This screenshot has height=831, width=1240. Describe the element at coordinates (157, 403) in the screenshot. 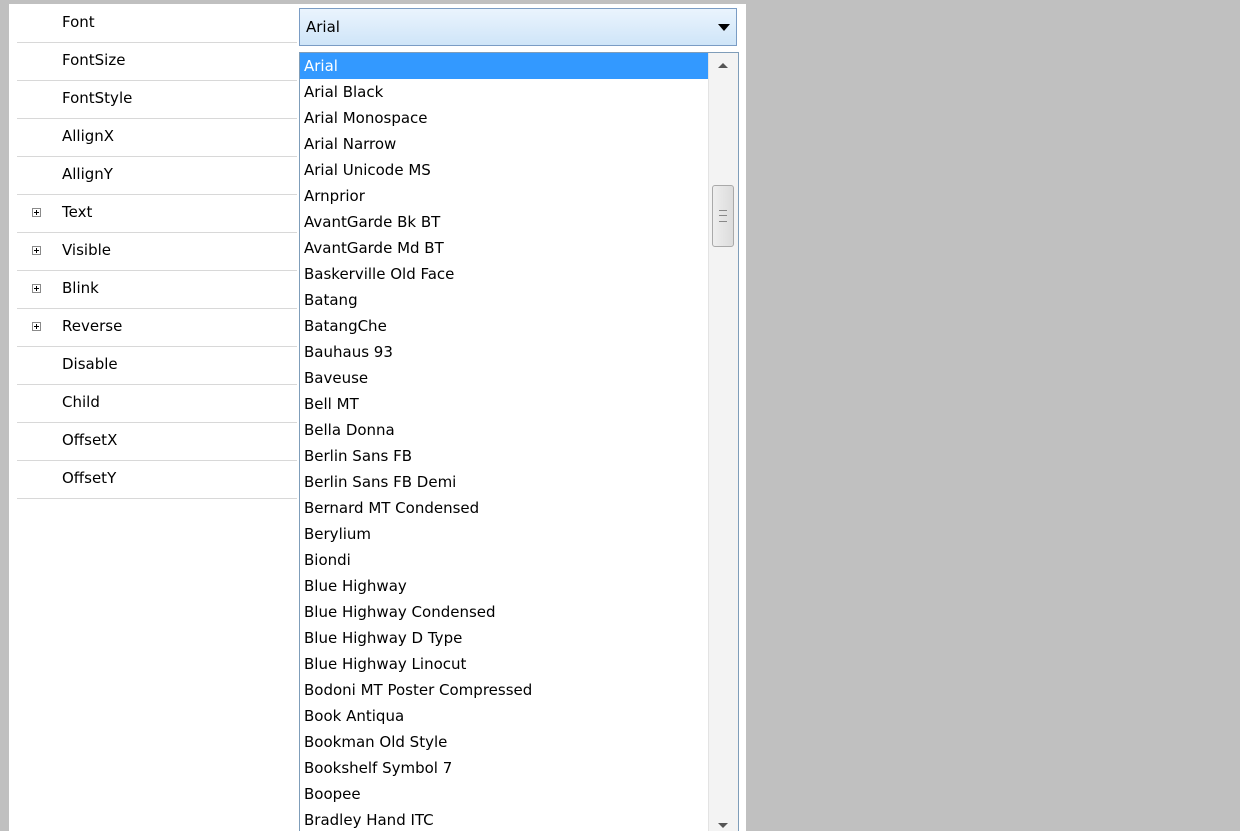

I see `property-row: Child` at that location.